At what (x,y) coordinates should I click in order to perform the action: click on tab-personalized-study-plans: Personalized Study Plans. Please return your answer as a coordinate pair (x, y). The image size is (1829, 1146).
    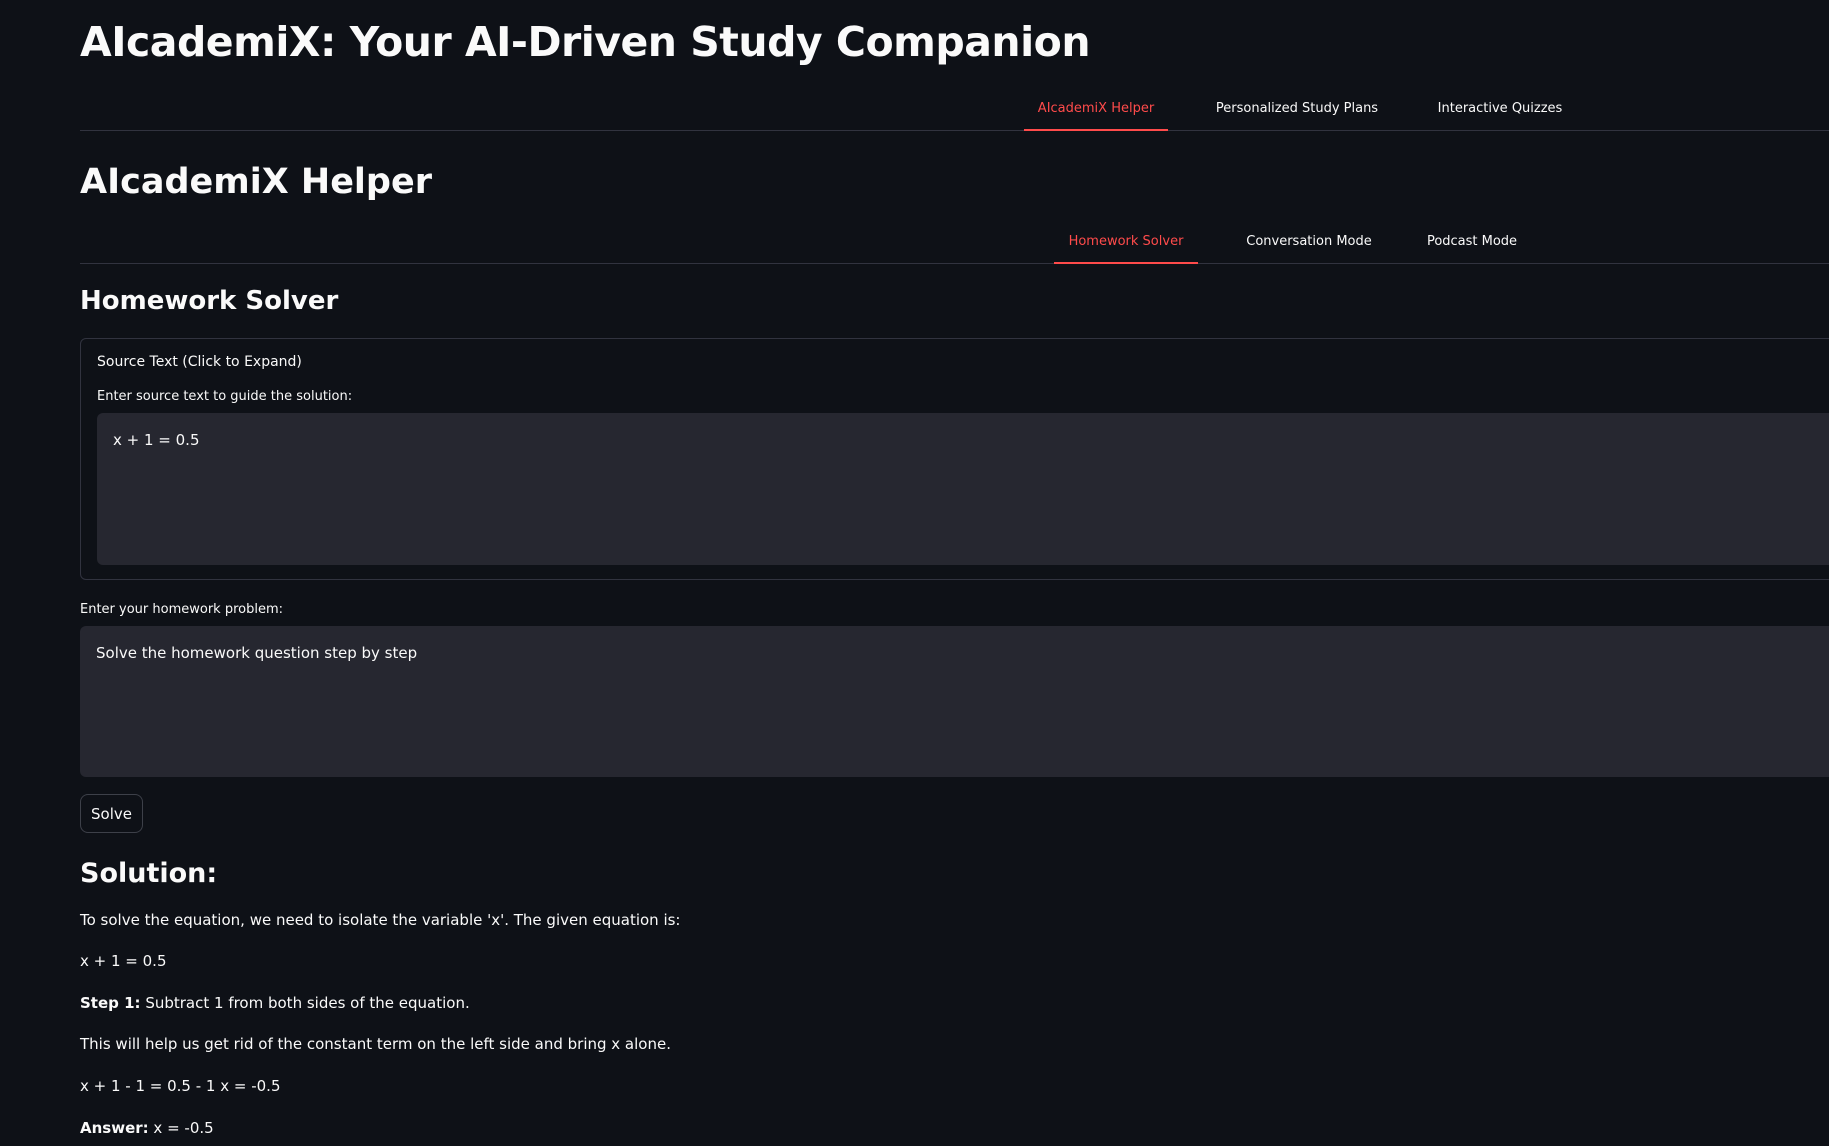
    Looking at the image, I should click on (1297, 110).